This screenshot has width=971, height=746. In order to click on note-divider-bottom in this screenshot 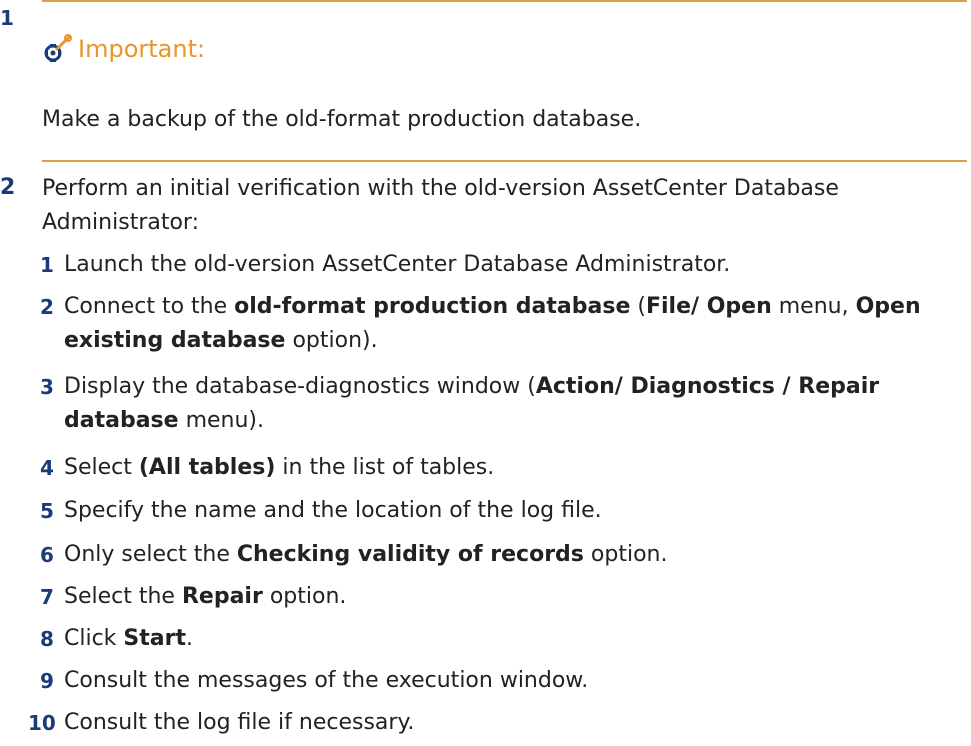, I will do `click(504, 161)`.